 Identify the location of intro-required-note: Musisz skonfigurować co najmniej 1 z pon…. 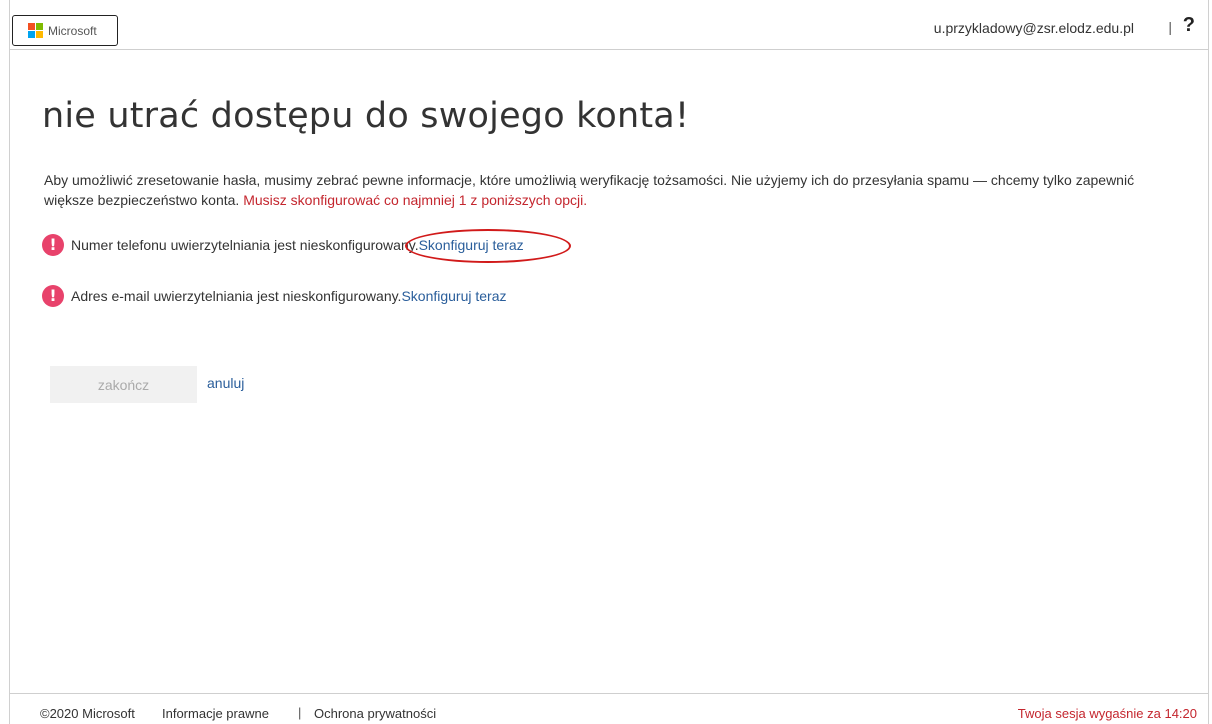
(415, 200).